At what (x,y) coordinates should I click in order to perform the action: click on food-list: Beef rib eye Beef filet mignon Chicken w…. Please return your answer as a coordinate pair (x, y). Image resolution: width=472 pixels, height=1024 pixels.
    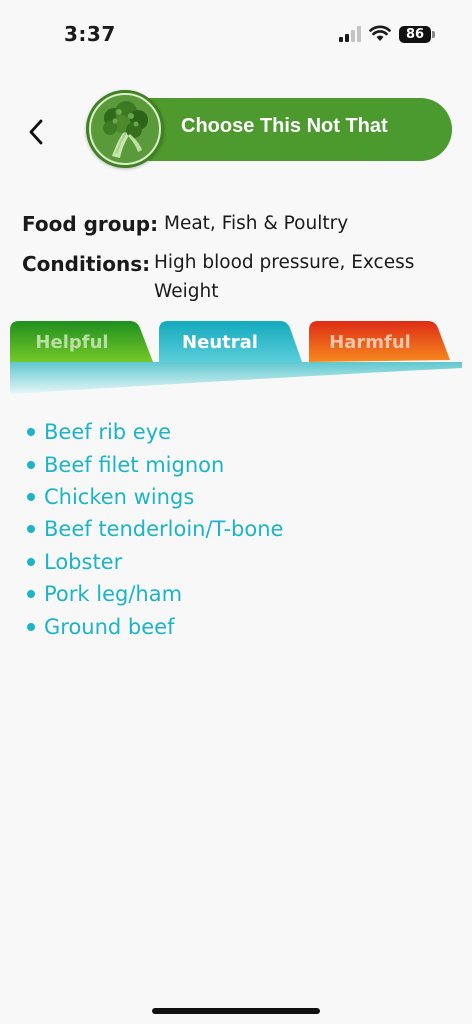
    Looking at the image, I should click on (153, 529).